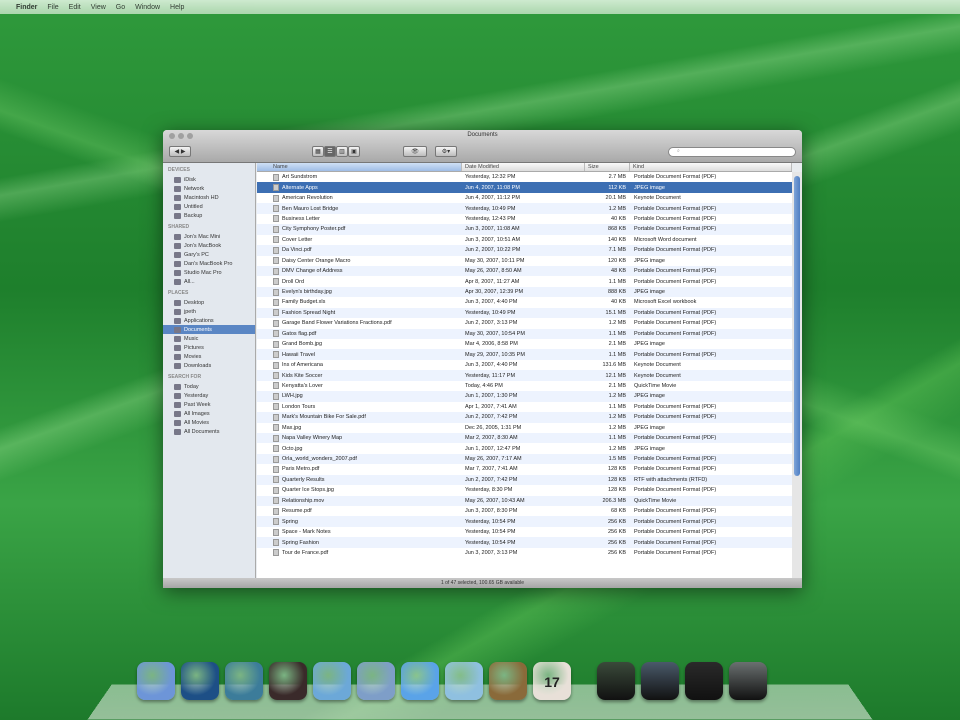 Image resolution: width=960 pixels, height=720 pixels. I want to click on sidebar-item: Applications, so click(209, 320).